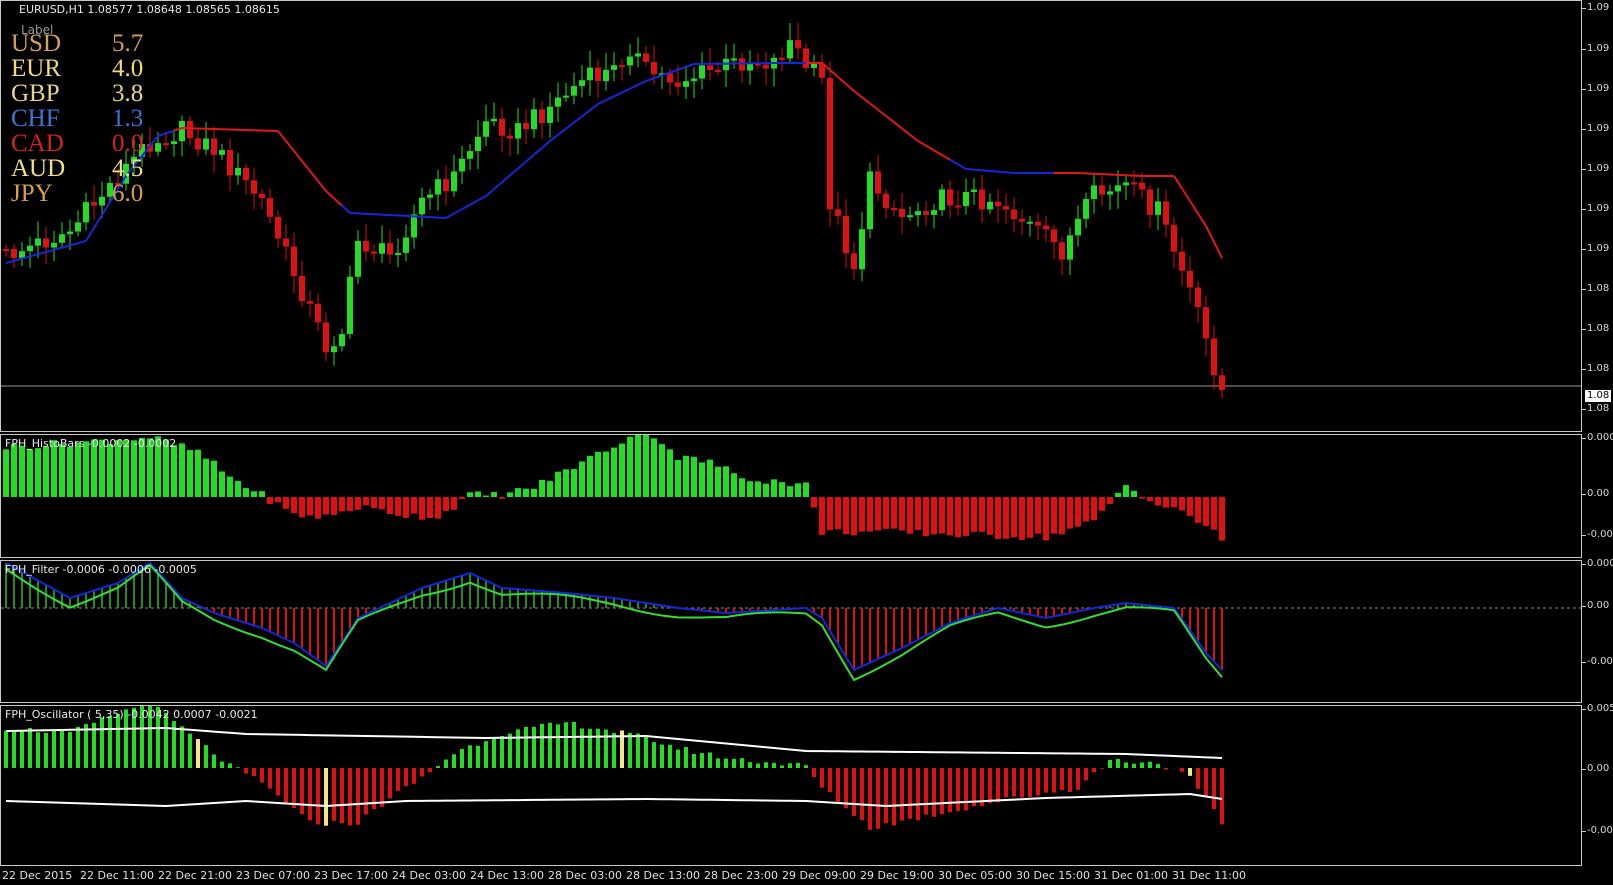 This screenshot has width=1613, height=885. Describe the element at coordinates (38, 168) in the screenshot. I see `strength-currency: AUD` at that location.